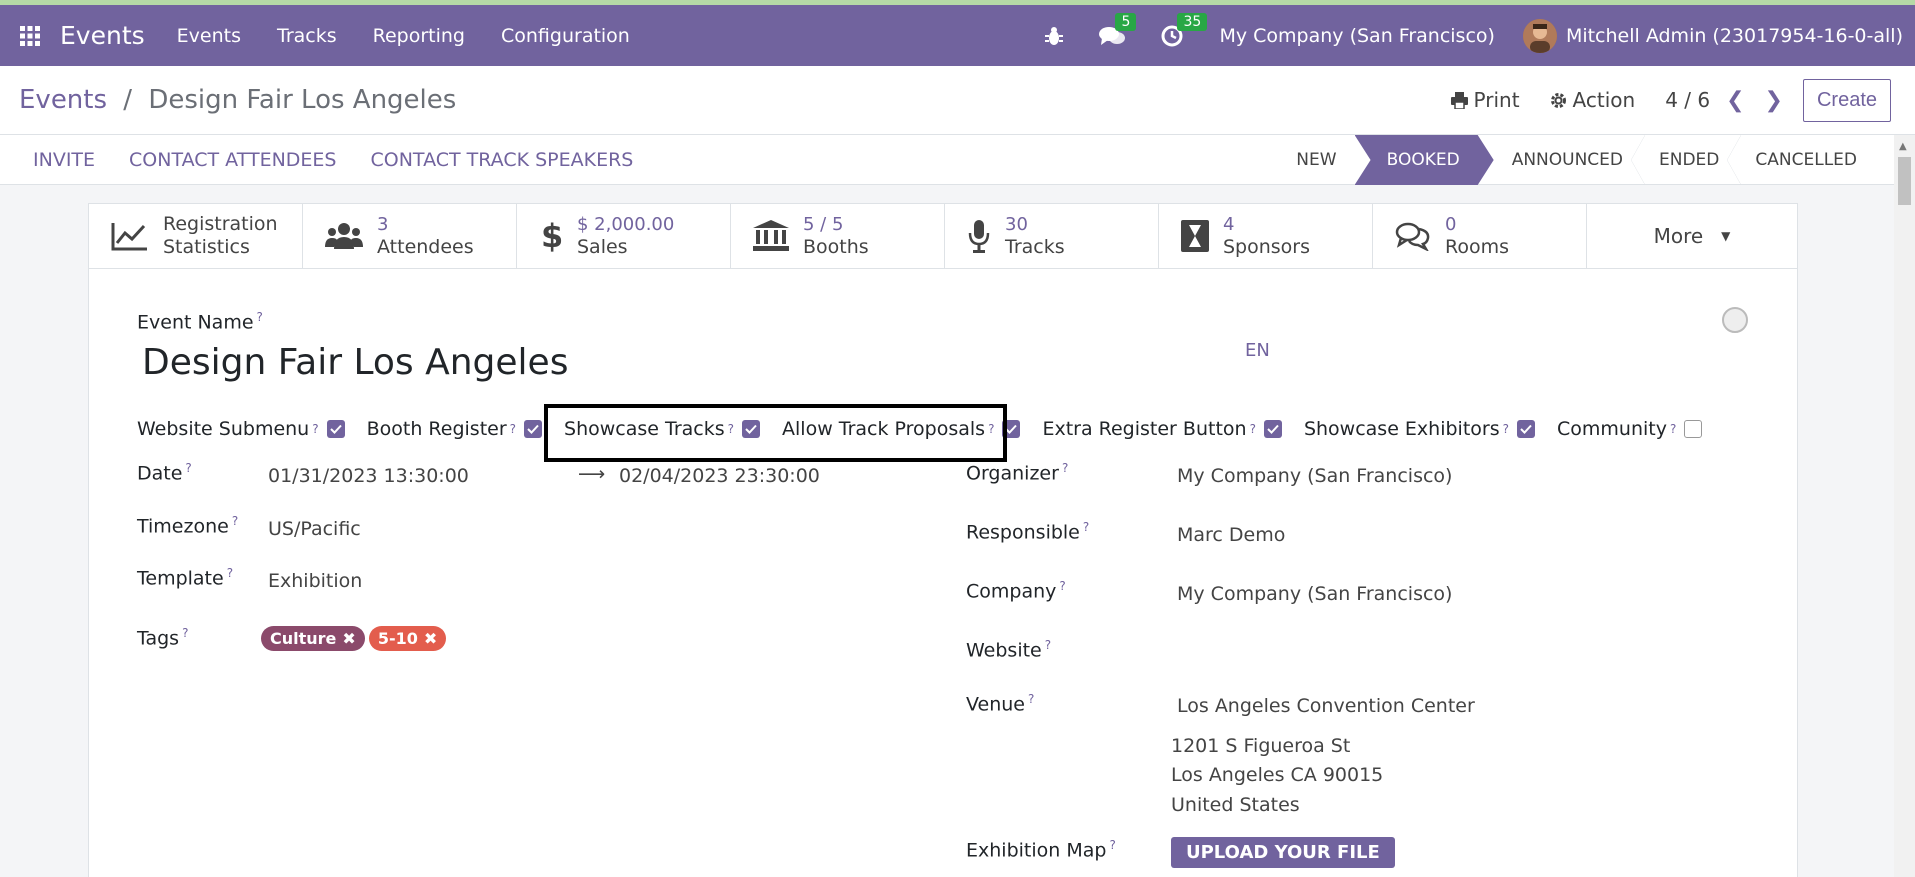 The height and width of the screenshot is (877, 1915). Describe the element at coordinates (602, 247) in the screenshot. I see `sales-label: Sales` at that location.